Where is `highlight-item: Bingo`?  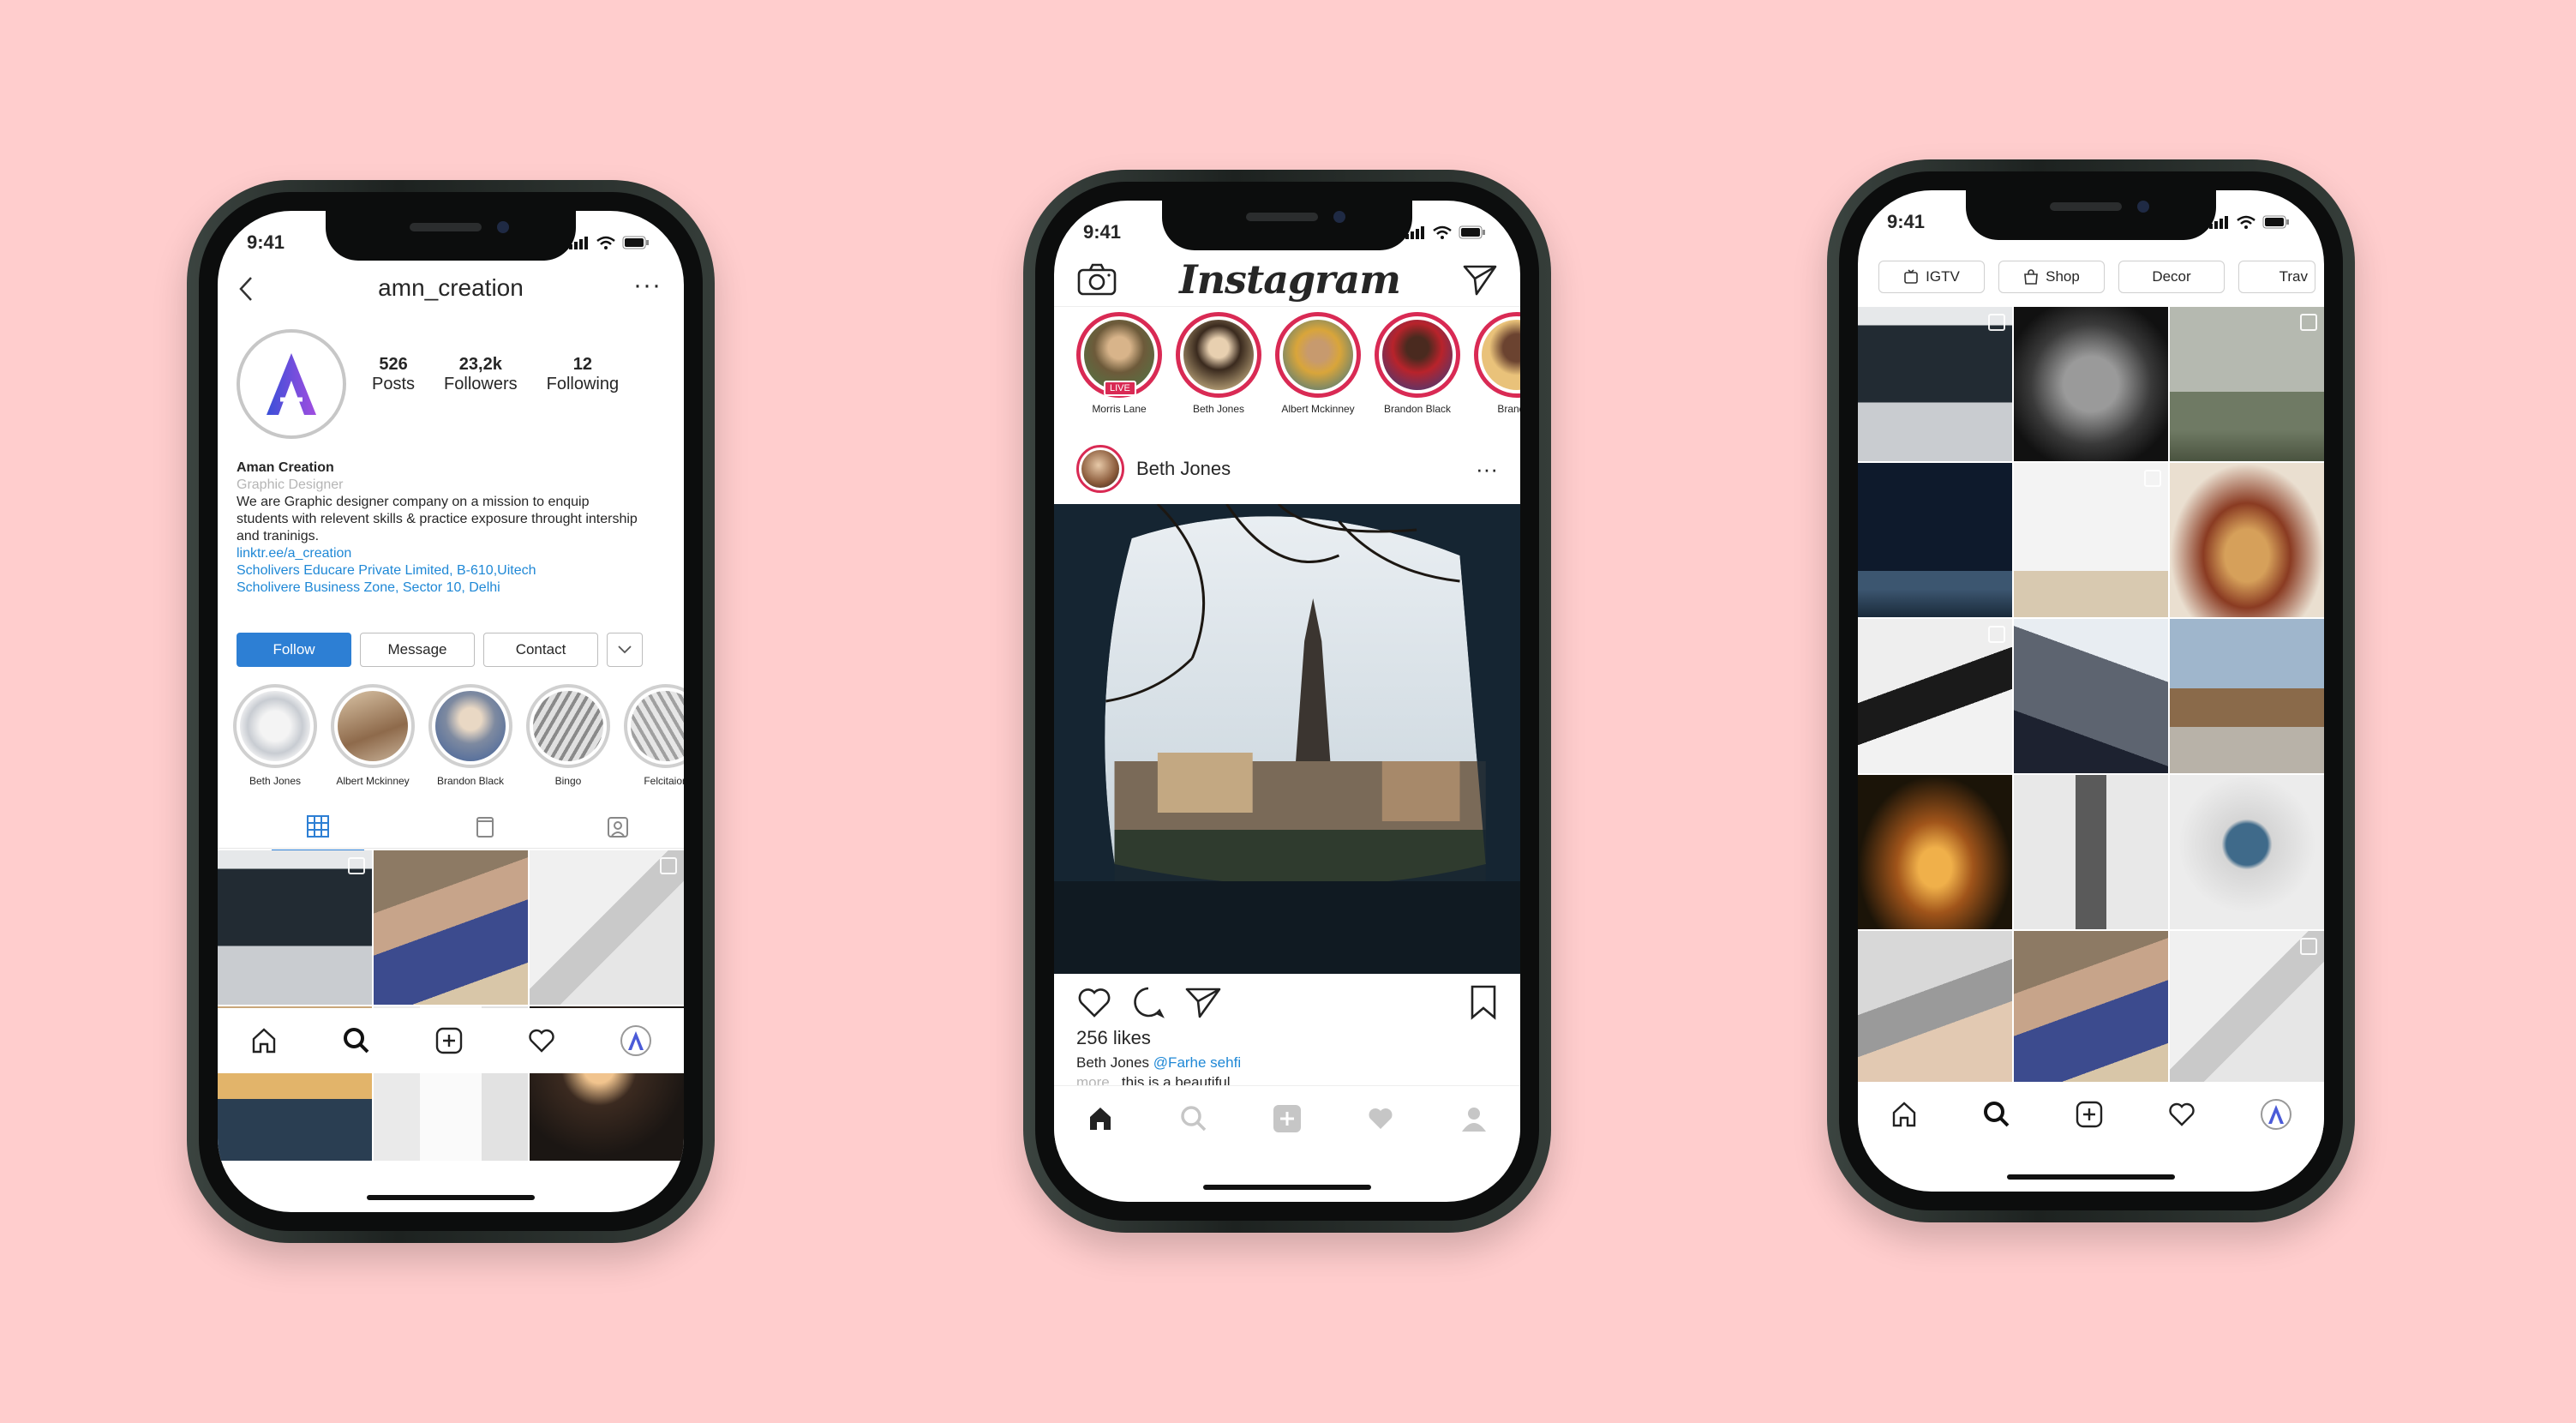
highlight-item: Bingo is located at coordinates (568, 735).